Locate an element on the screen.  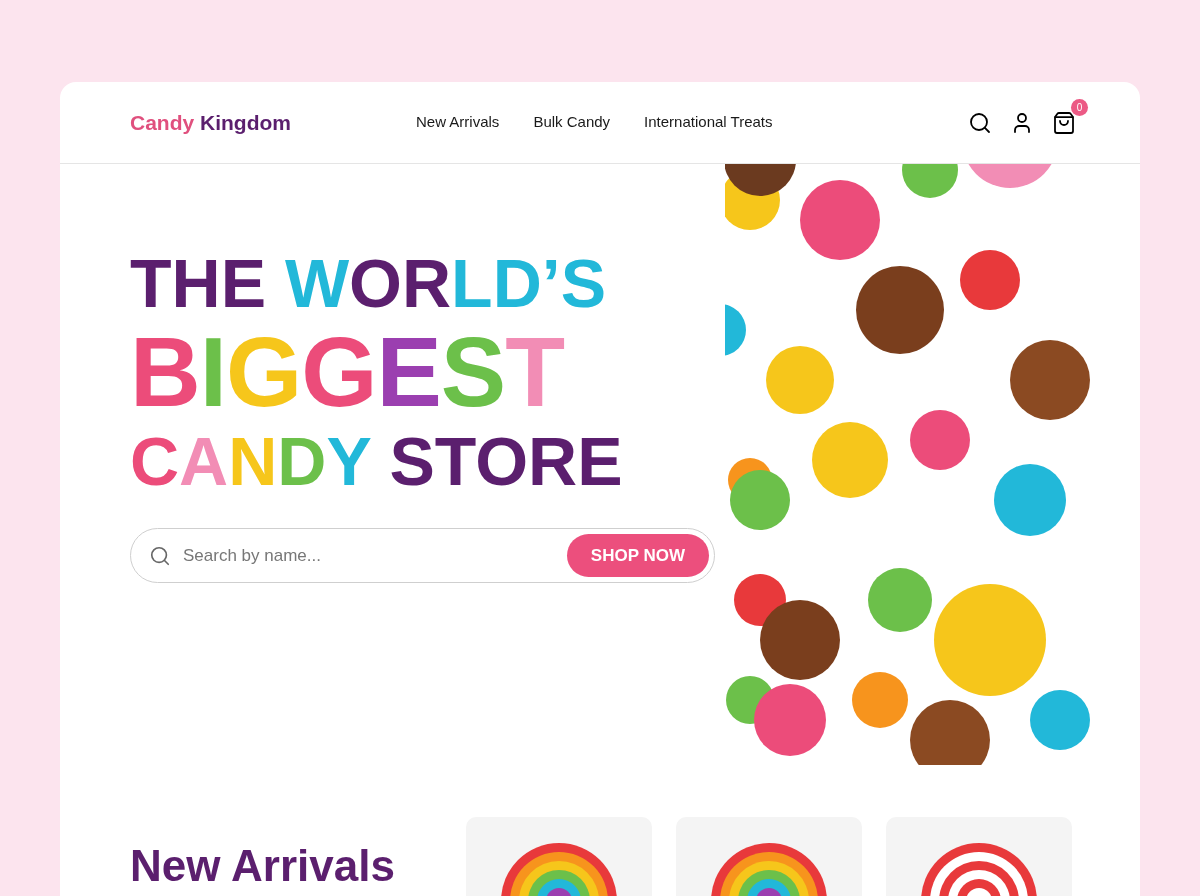
nav-link: Bulk Candy is located at coordinates (572, 122).